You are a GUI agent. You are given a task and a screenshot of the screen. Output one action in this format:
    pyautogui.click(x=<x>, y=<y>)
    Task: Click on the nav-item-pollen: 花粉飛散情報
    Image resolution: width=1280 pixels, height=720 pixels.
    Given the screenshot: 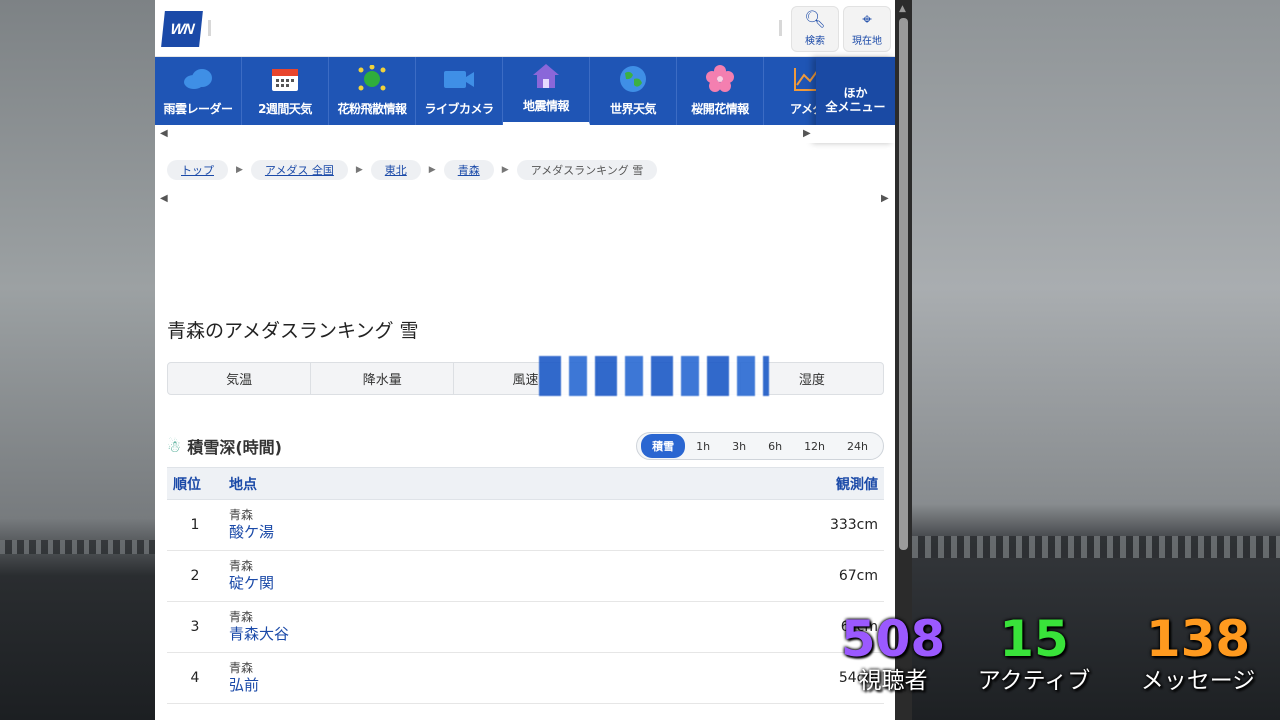 What is the action you would take?
    pyautogui.click(x=372, y=91)
    